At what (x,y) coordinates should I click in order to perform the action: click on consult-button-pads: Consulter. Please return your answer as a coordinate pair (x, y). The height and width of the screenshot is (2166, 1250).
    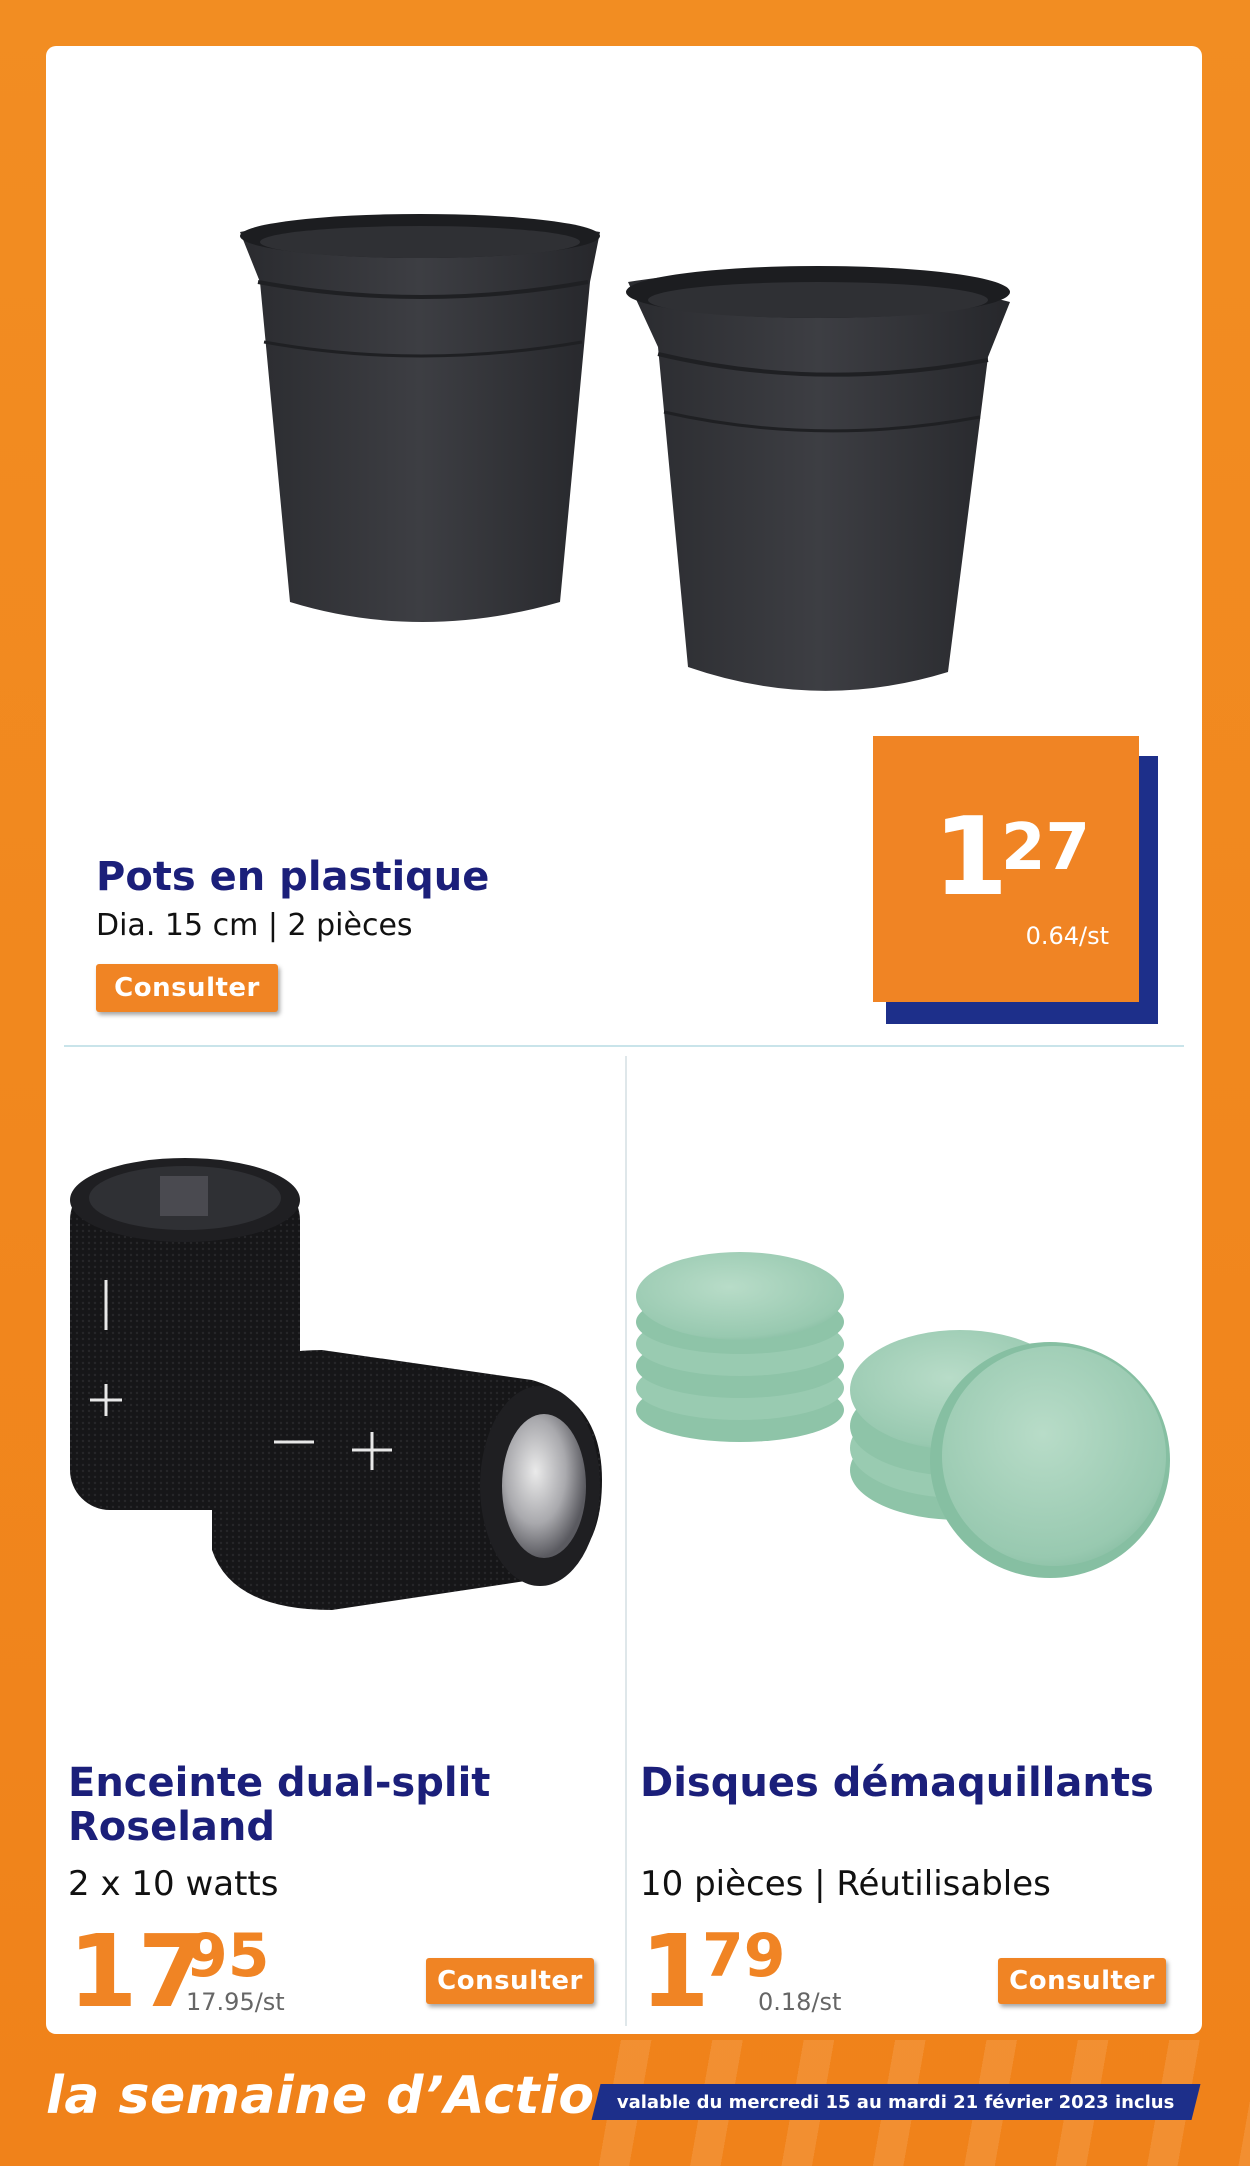
    Looking at the image, I should click on (1082, 1981).